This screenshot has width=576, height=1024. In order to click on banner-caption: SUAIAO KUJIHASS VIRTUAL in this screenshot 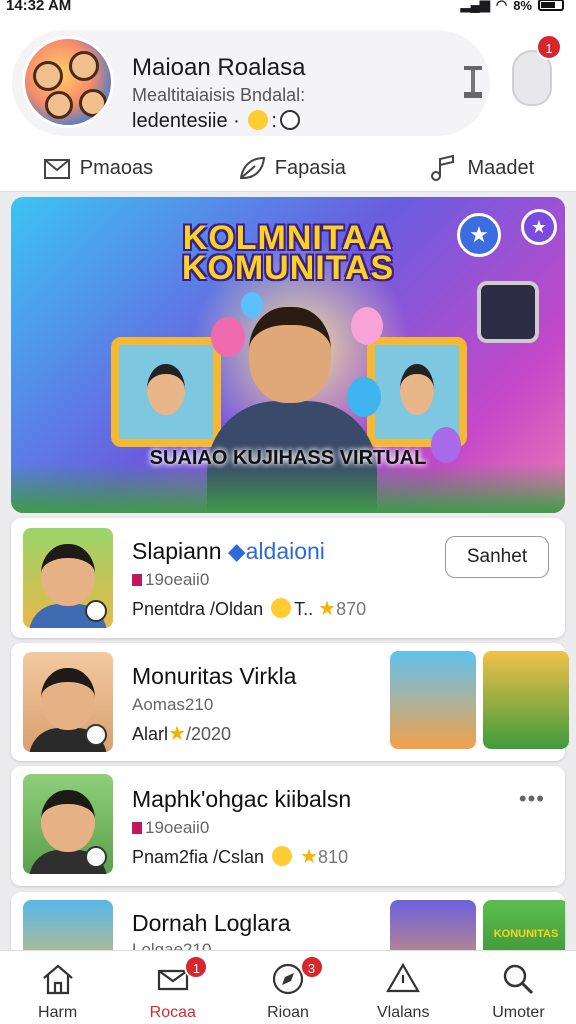, I will do `click(288, 458)`.